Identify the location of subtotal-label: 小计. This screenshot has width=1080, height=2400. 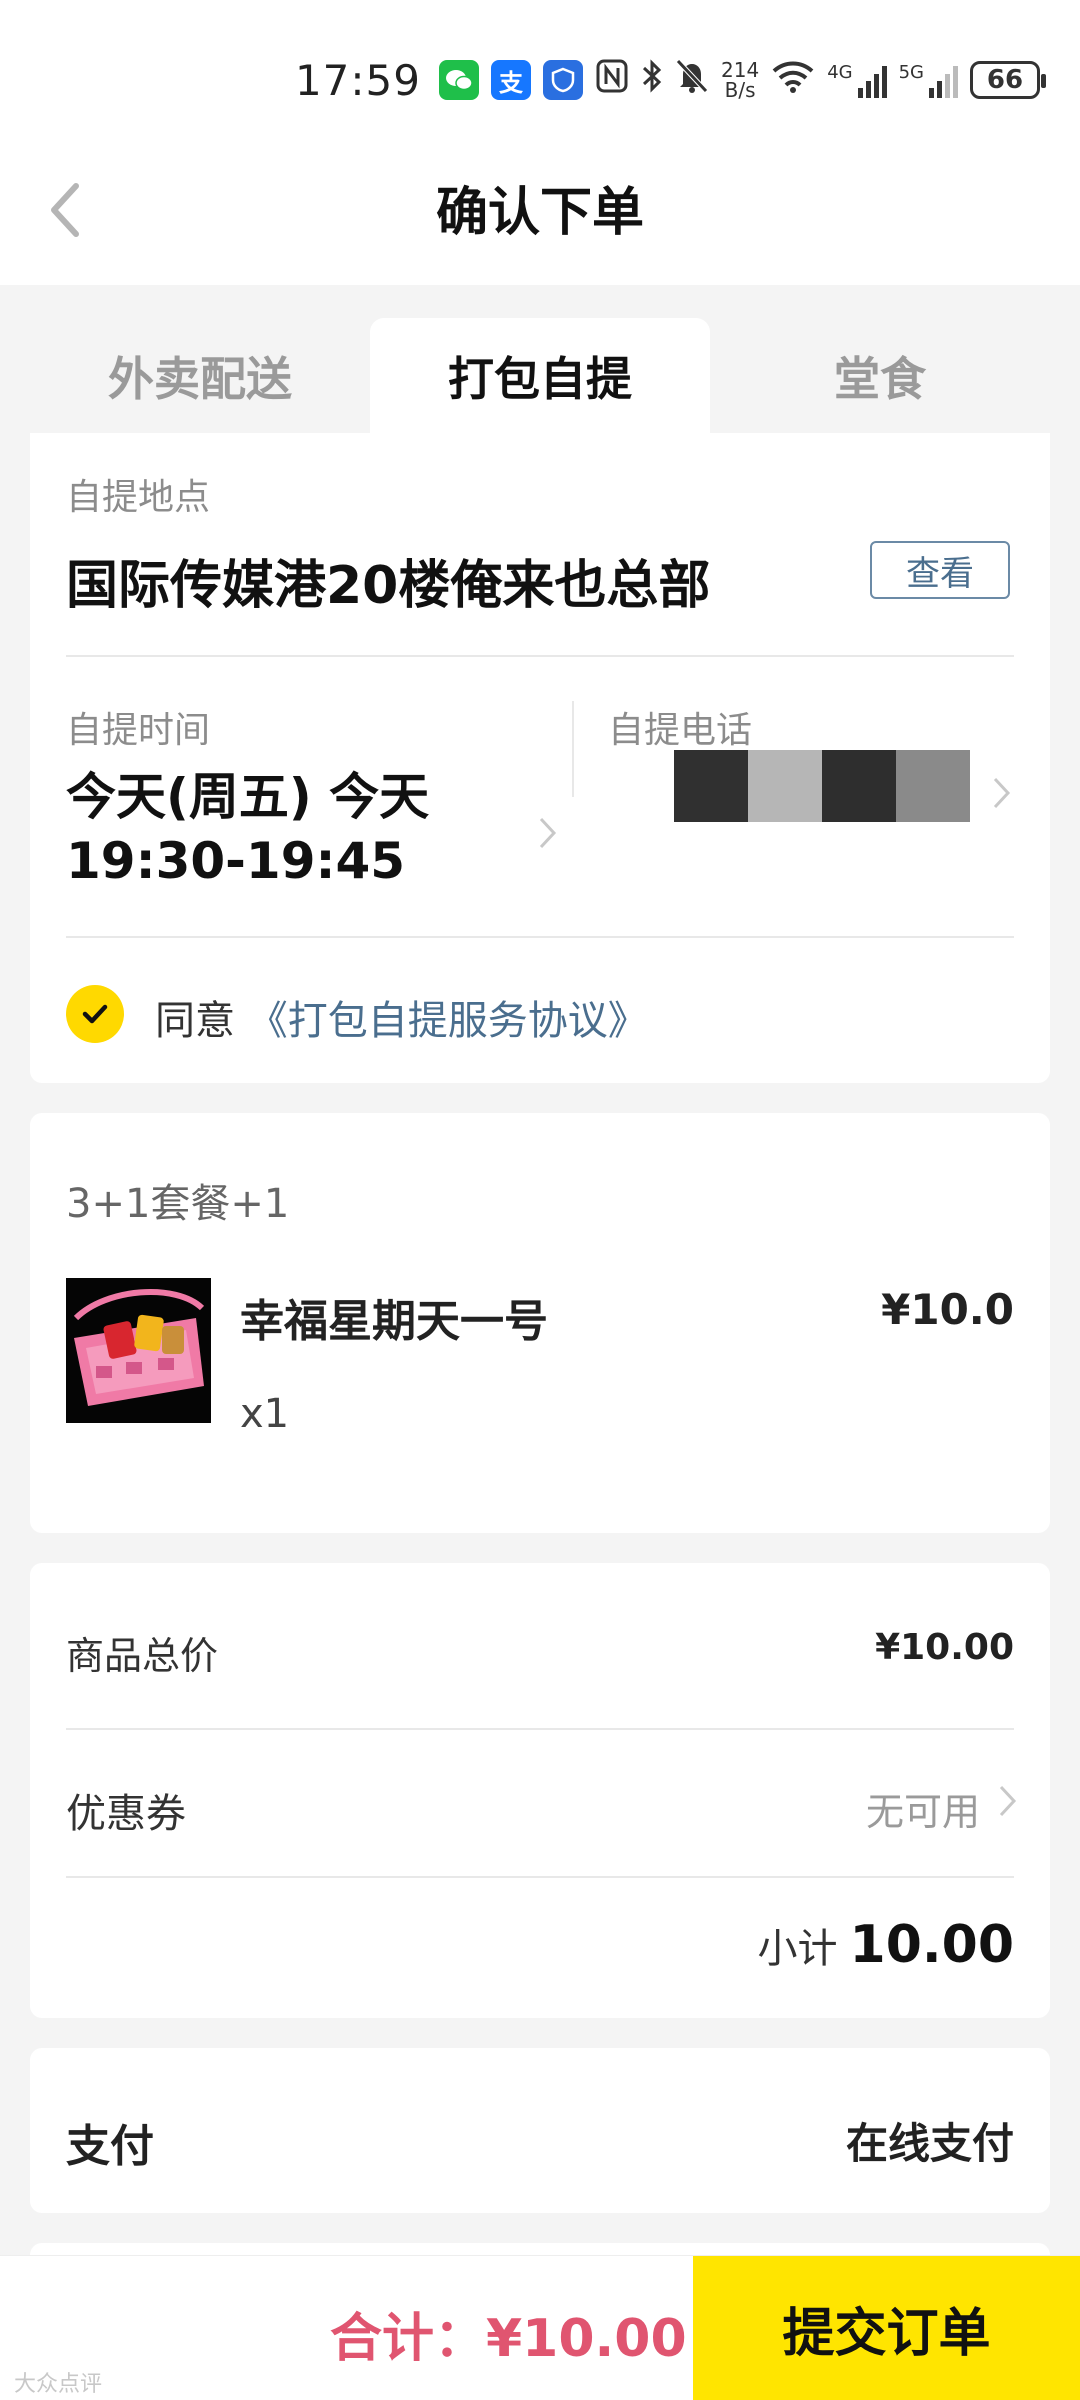
(797, 1949).